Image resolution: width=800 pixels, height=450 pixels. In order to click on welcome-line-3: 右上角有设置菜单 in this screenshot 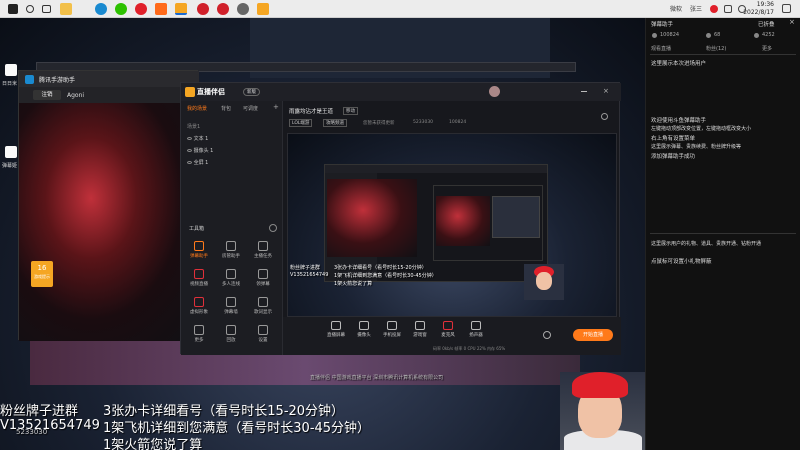, I will do `click(673, 139)`.